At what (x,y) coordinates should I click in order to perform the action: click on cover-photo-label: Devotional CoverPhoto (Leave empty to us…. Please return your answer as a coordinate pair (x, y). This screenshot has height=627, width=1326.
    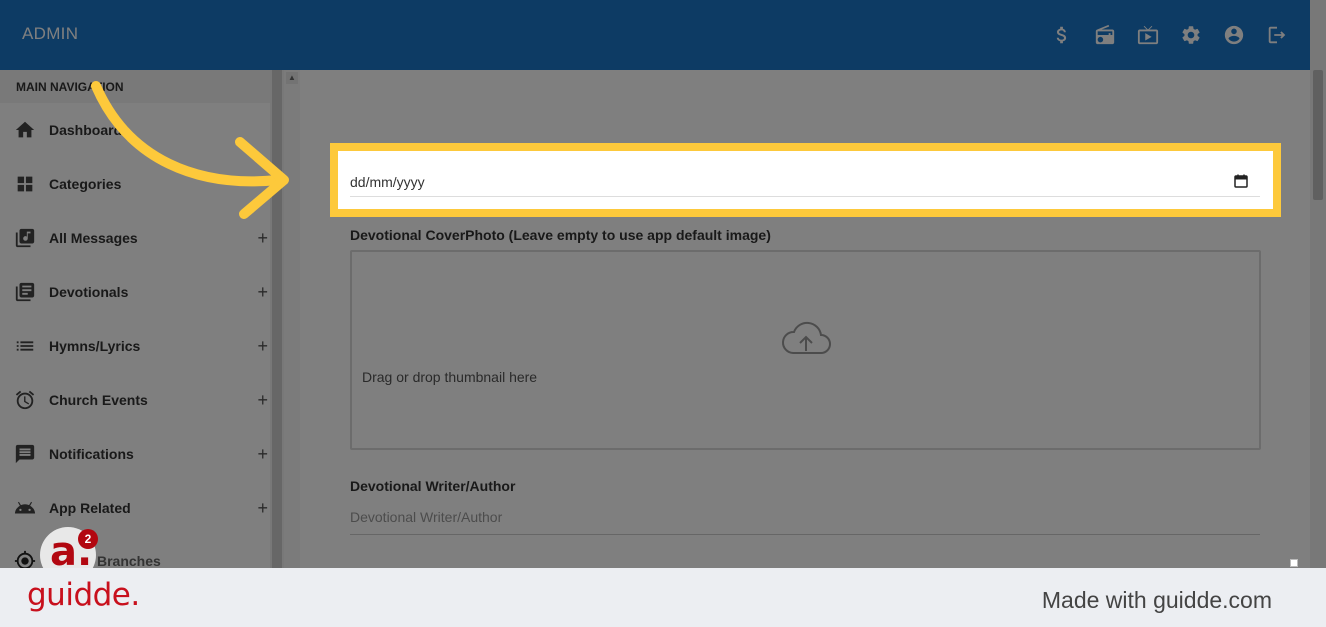
    Looking at the image, I should click on (560, 235).